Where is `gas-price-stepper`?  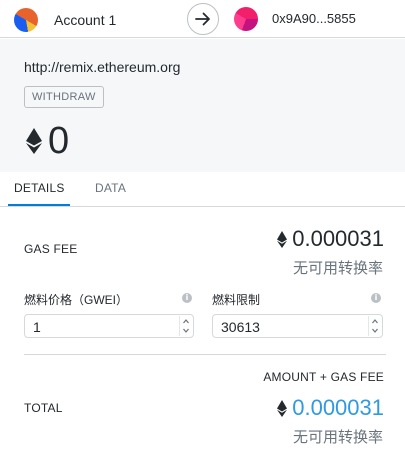
gas-price-stepper is located at coordinates (185, 326).